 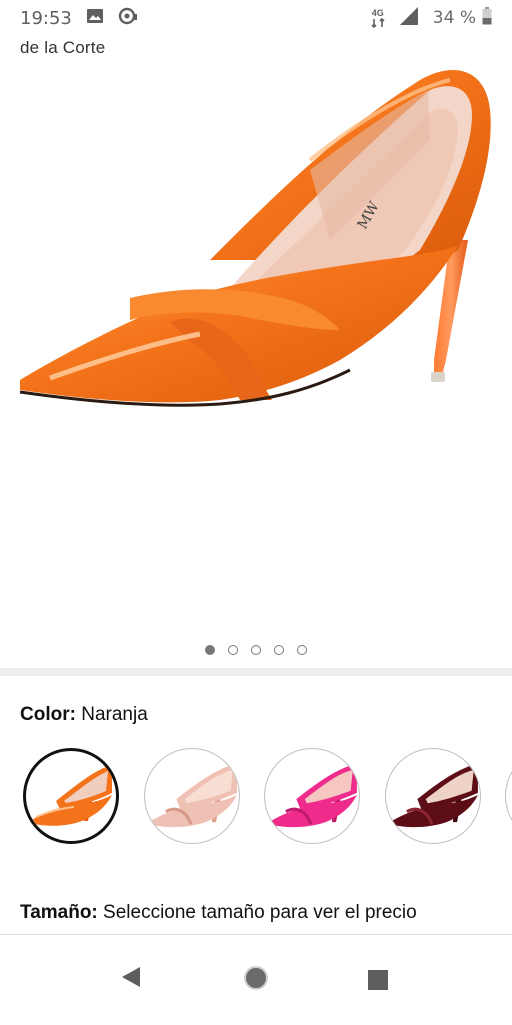 What do you see at coordinates (409, 18) in the screenshot?
I see `signal-icon` at bounding box center [409, 18].